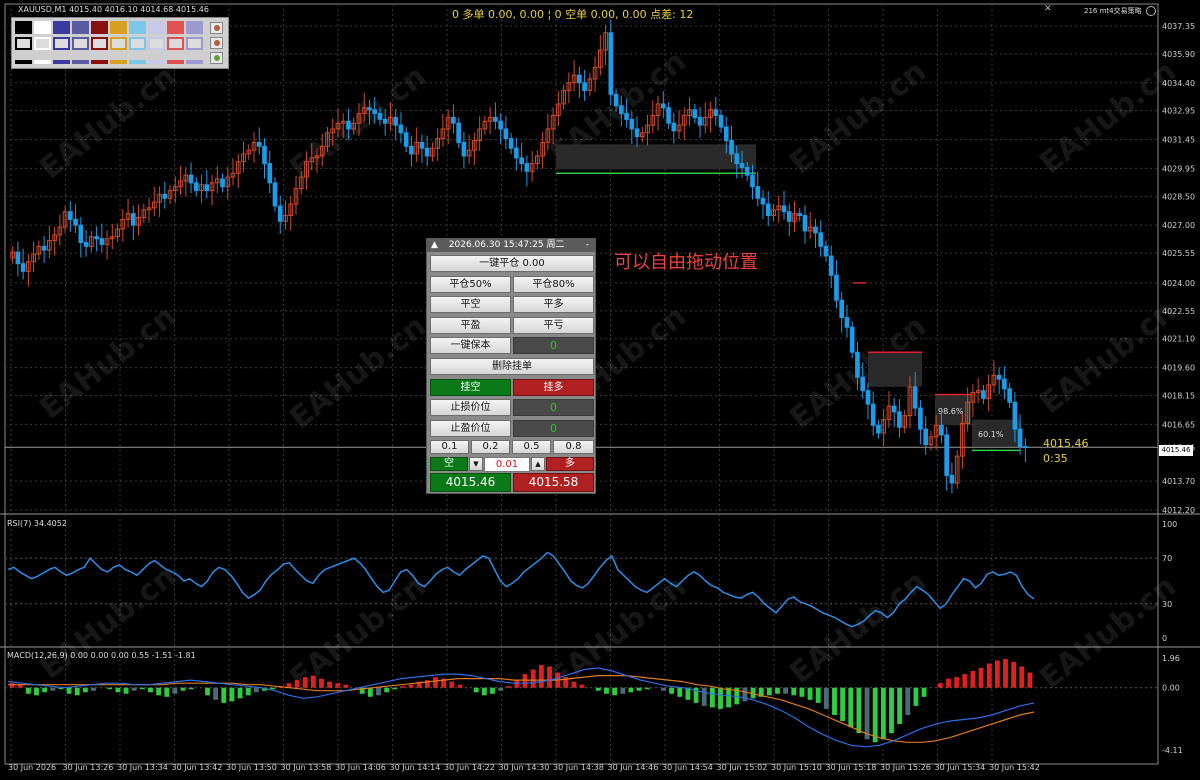 This screenshot has height=780, width=1200. I want to click on close-short-button: 平空, so click(470, 304).